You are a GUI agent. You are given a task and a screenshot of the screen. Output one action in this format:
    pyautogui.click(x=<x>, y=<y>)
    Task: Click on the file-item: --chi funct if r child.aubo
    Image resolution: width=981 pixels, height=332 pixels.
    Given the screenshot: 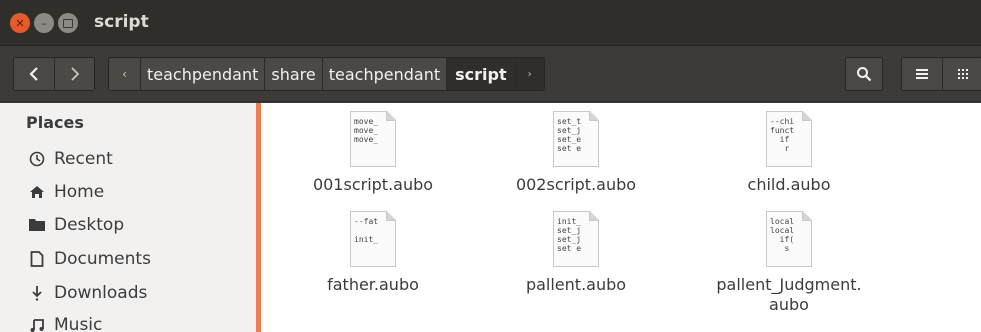 What is the action you would take?
    pyautogui.click(x=789, y=153)
    